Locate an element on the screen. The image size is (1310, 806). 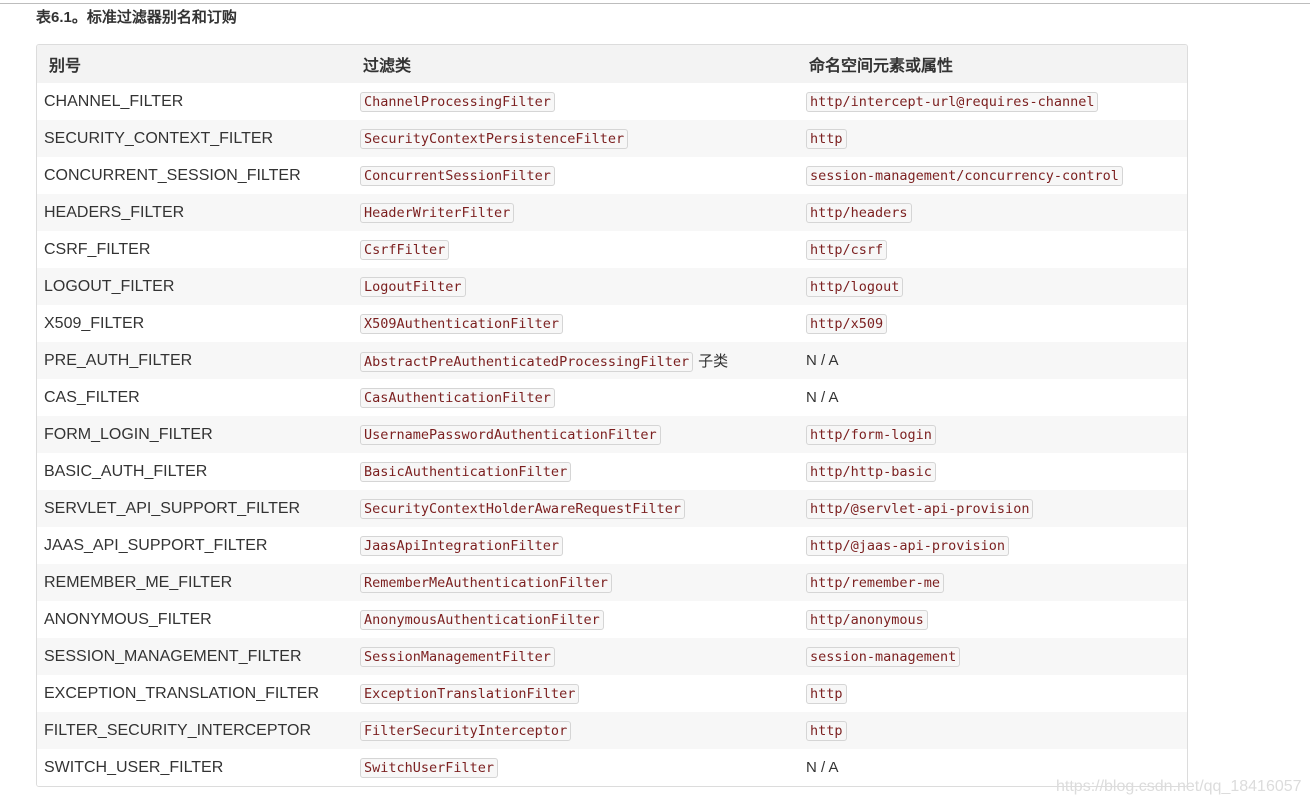
namespace-cell: http/headers is located at coordinates (996, 212).